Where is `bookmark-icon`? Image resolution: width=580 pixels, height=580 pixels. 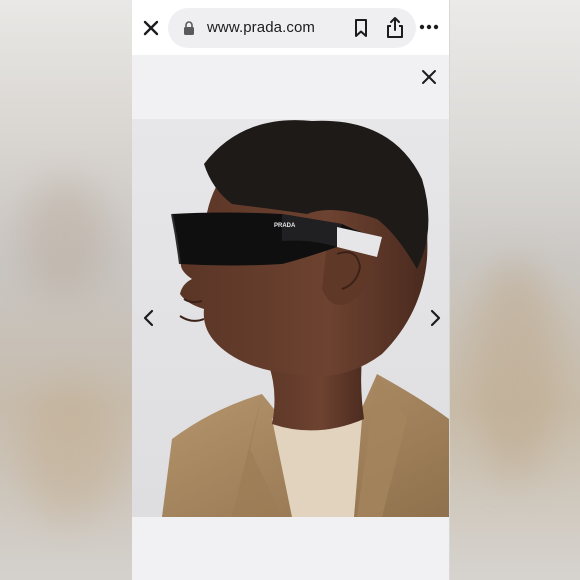 bookmark-icon is located at coordinates (361, 28).